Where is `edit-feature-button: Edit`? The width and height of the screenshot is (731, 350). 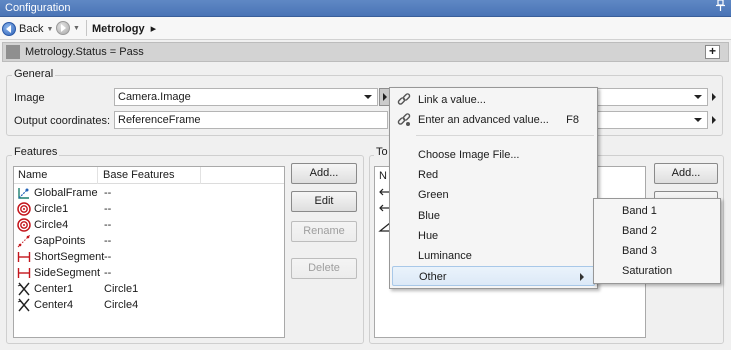 edit-feature-button: Edit is located at coordinates (324, 201).